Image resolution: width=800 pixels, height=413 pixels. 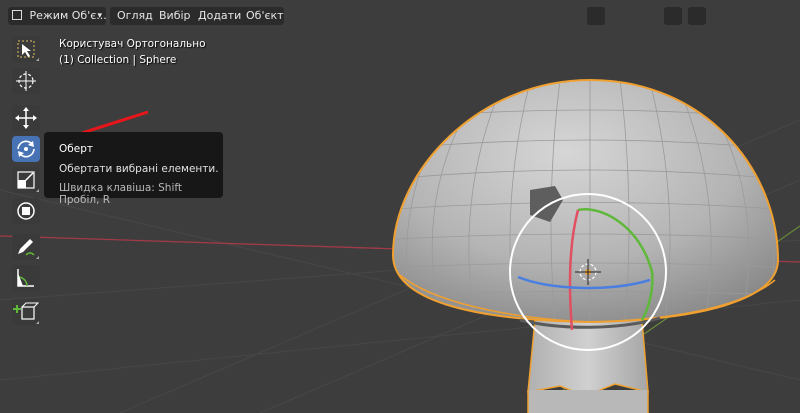 I want to click on cursor-tool, so click(x=26, y=81).